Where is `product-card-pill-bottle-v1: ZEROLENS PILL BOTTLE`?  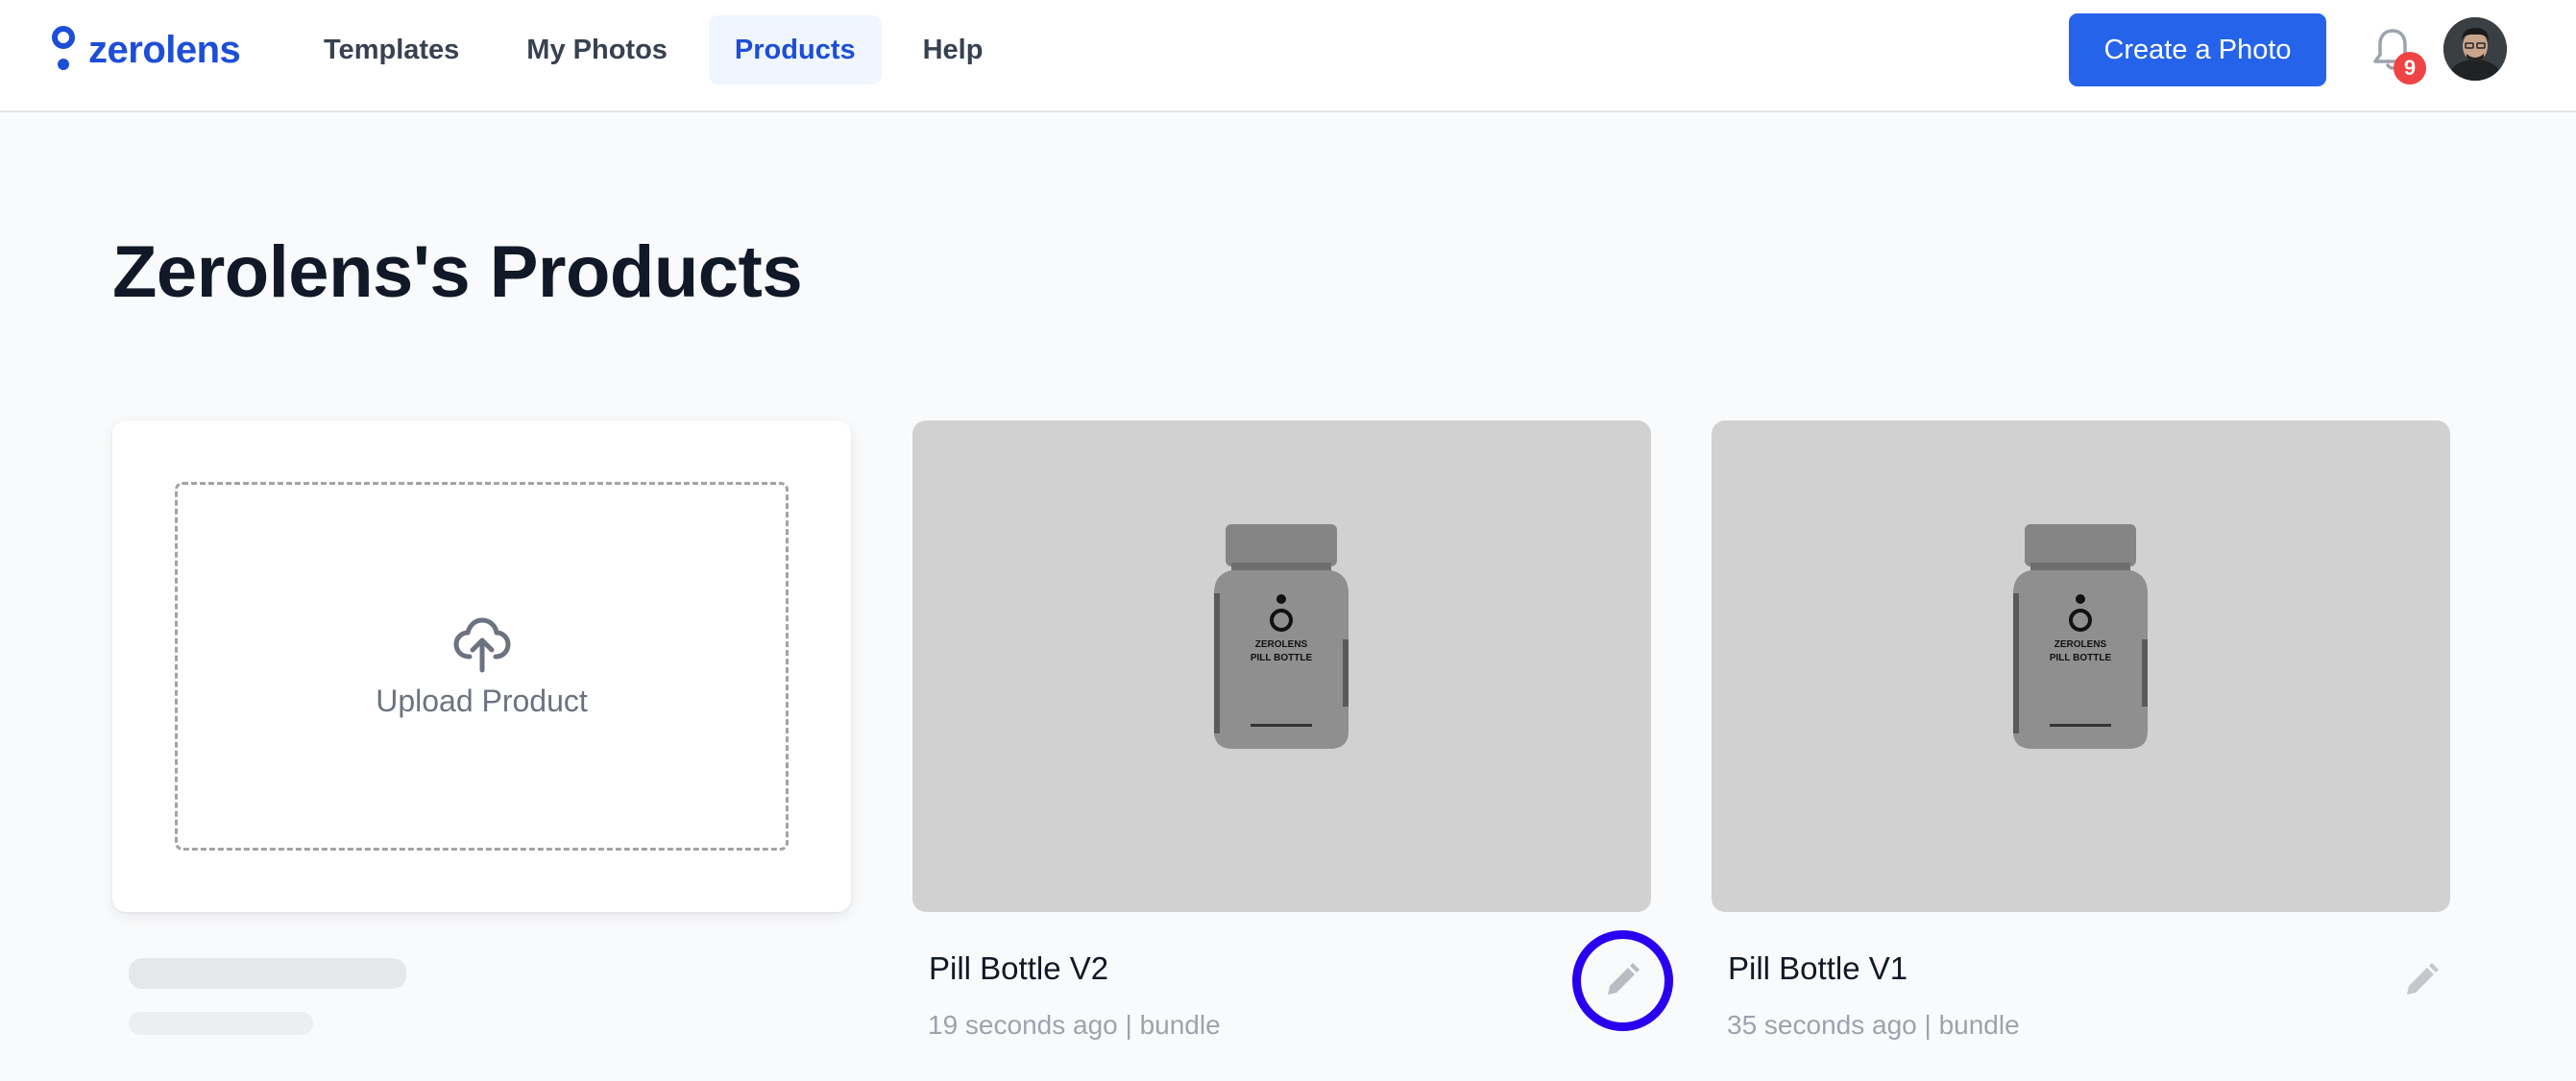
product-card-pill-bottle-v1: ZEROLENS PILL BOTTLE is located at coordinates (2081, 666).